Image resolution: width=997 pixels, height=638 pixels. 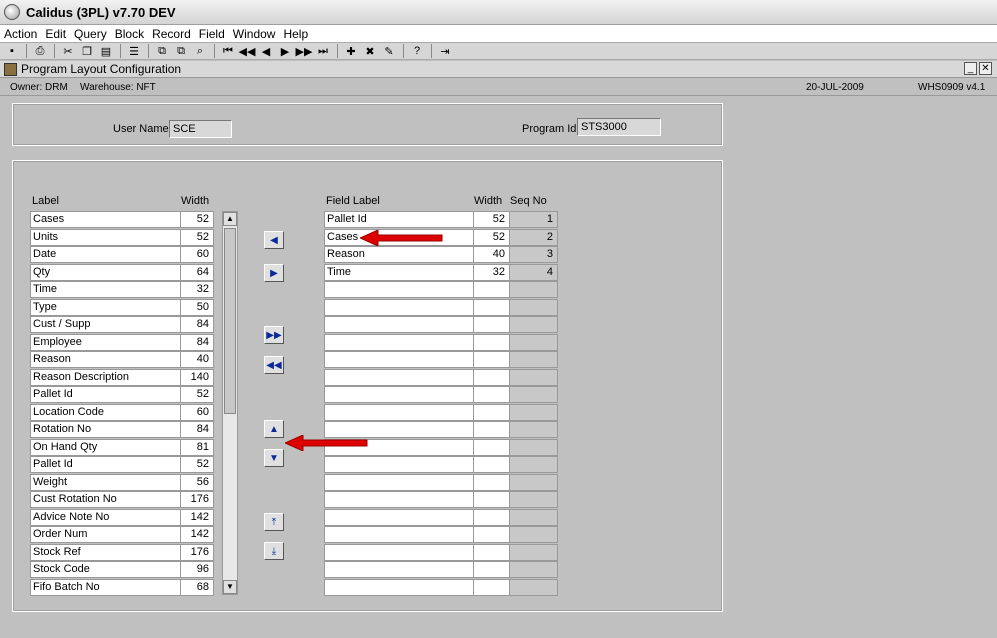 What do you see at coordinates (370, 51) in the screenshot?
I see `delete-record-icon: ✖` at bounding box center [370, 51].